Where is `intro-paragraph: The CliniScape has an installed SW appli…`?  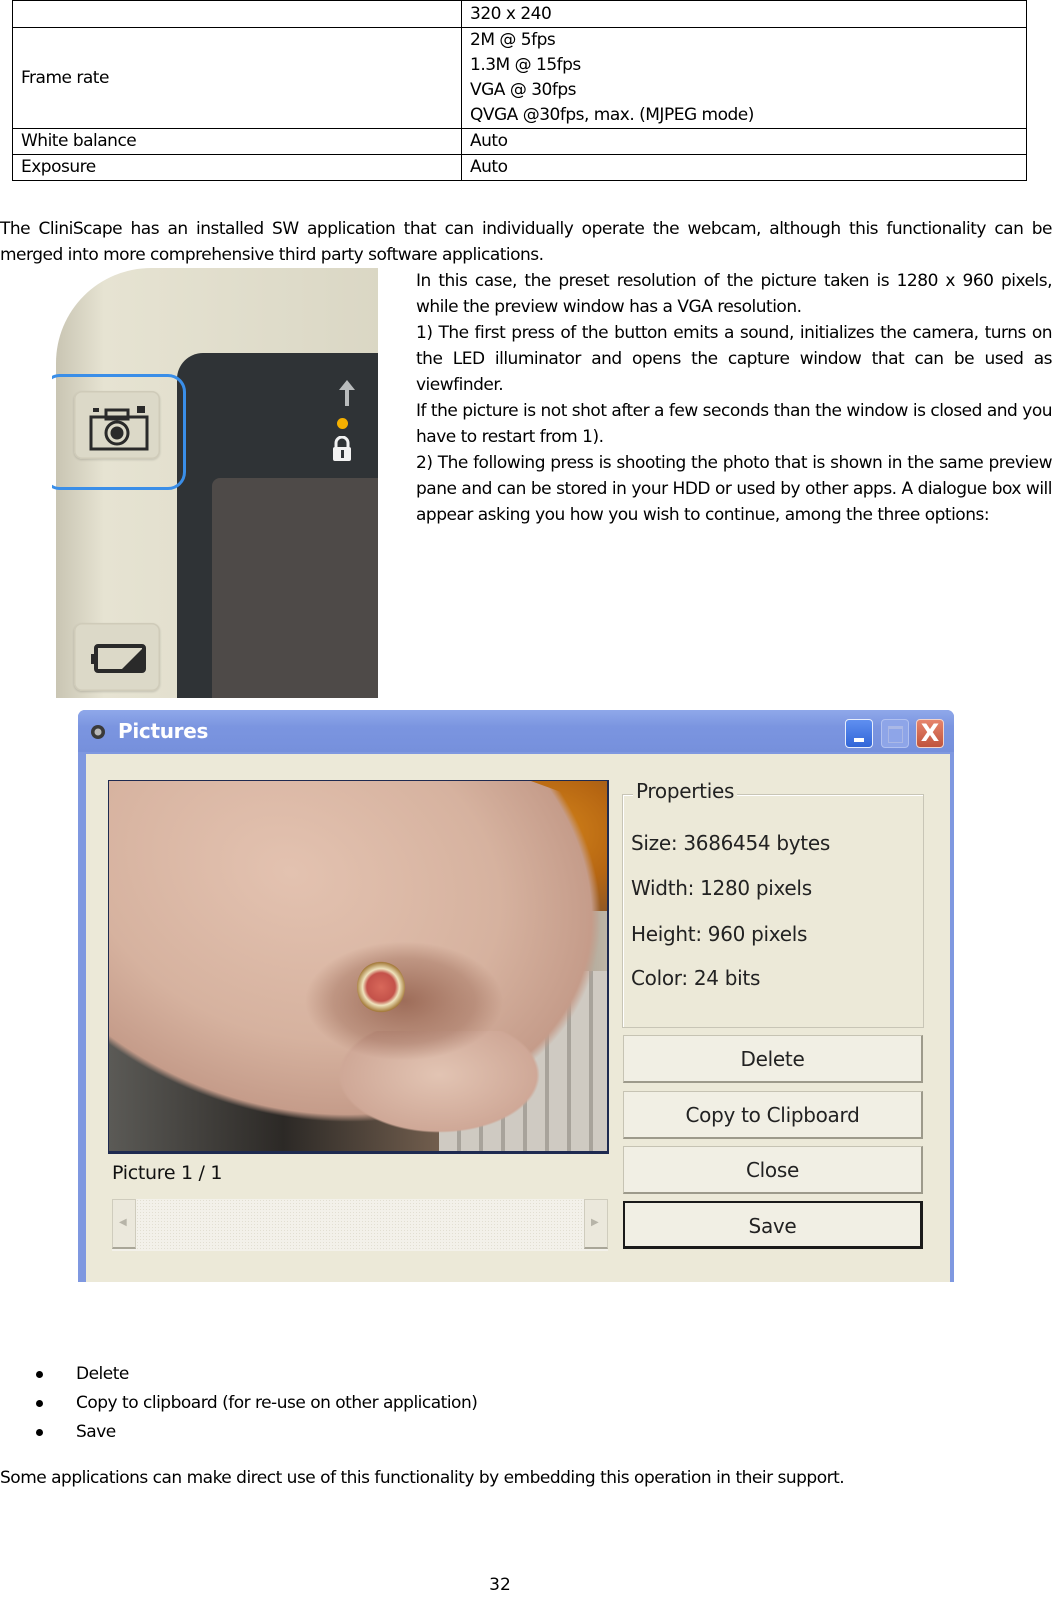 intro-paragraph: The CliniScape has an installed SW appli… is located at coordinates (526, 242).